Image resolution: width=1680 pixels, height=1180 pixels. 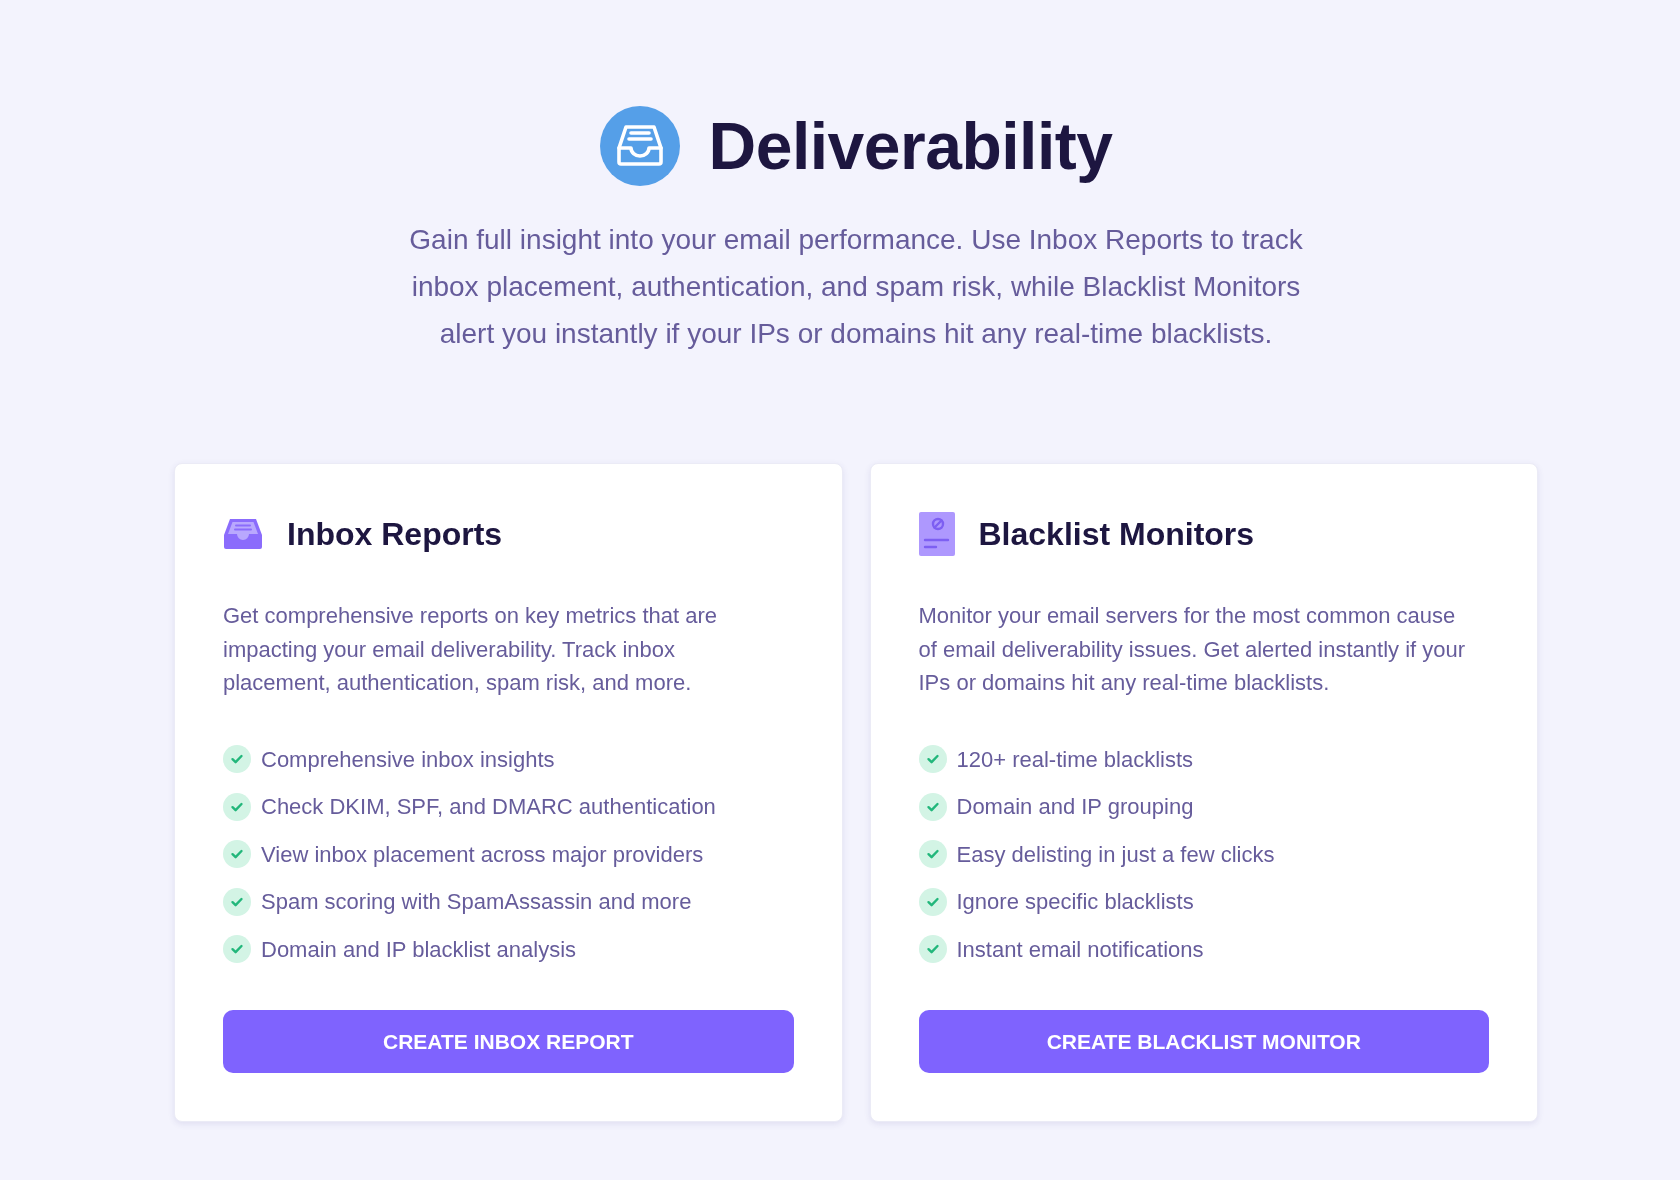 I want to click on action-button: CREATE BLACKLIST MONITOR, so click(x=1203, y=1041).